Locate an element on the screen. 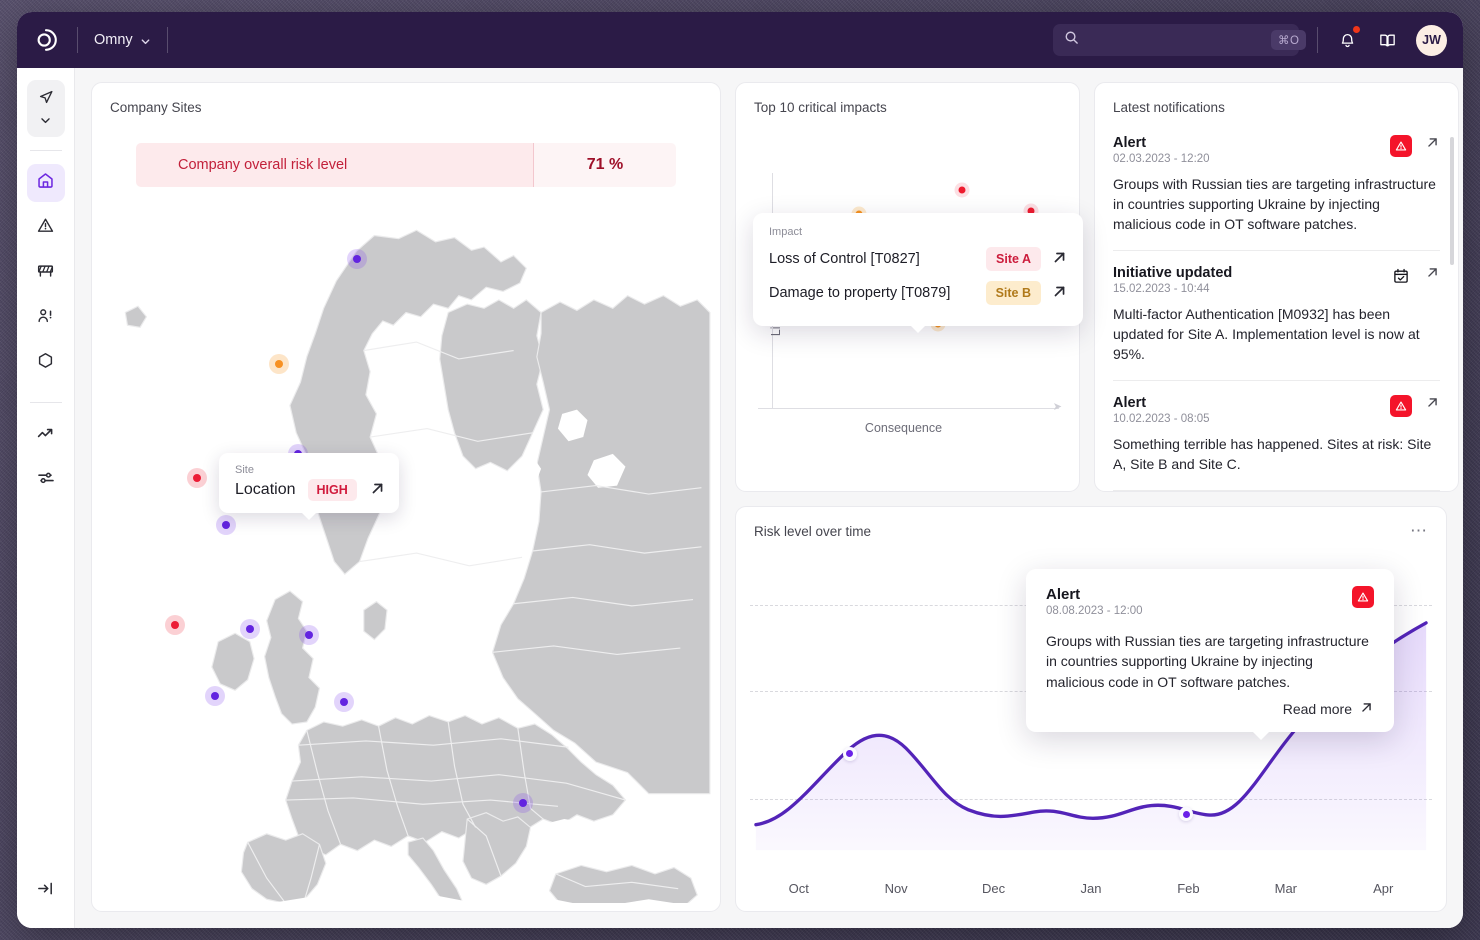  sidebar-item-home is located at coordinates (45, 183).